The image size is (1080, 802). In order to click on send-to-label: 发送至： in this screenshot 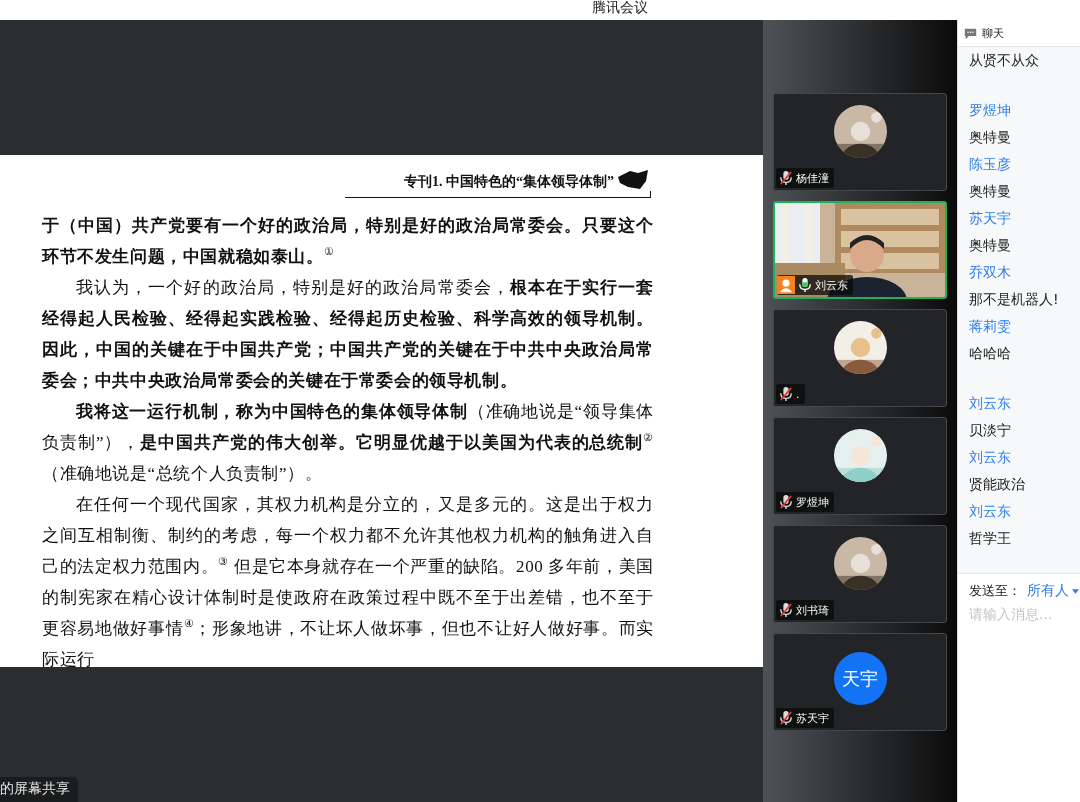, I will do `click(995, 591)`.